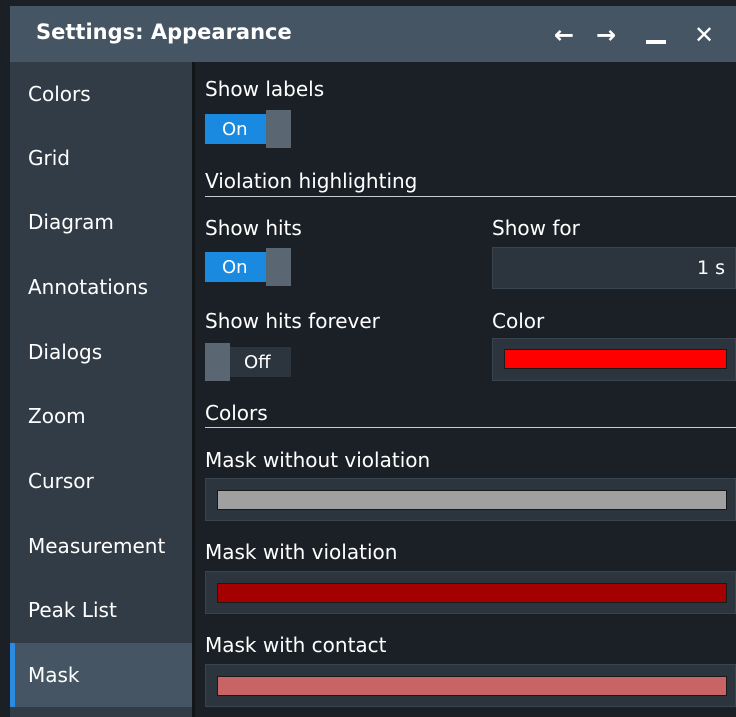  Describe the element at coordinates (101, 675) in the screenshot. I see `sidebar-item-mask: Mask` at that location.